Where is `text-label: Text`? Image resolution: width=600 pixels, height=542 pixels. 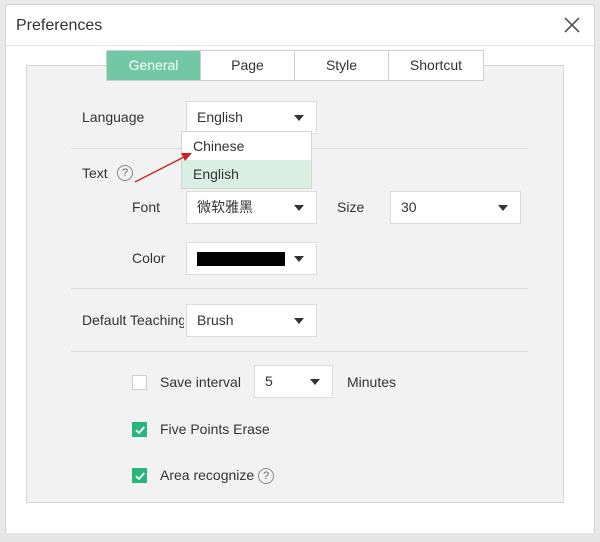 text-label: Text is located at coordinates (95, 173).